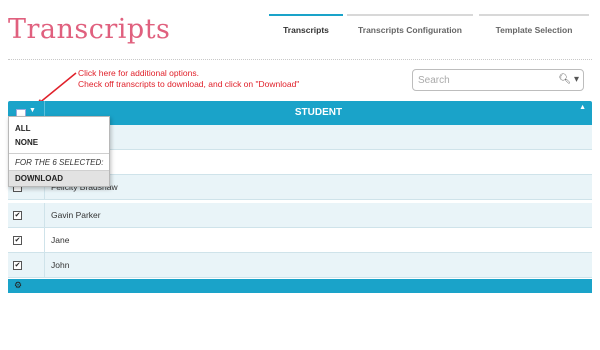 The width and height of the screenshot is (600, 350). Describe the element at coordinates (138, 73) in the screenshot. I see `annotation-line-1: Click here for additional options.` at that location.